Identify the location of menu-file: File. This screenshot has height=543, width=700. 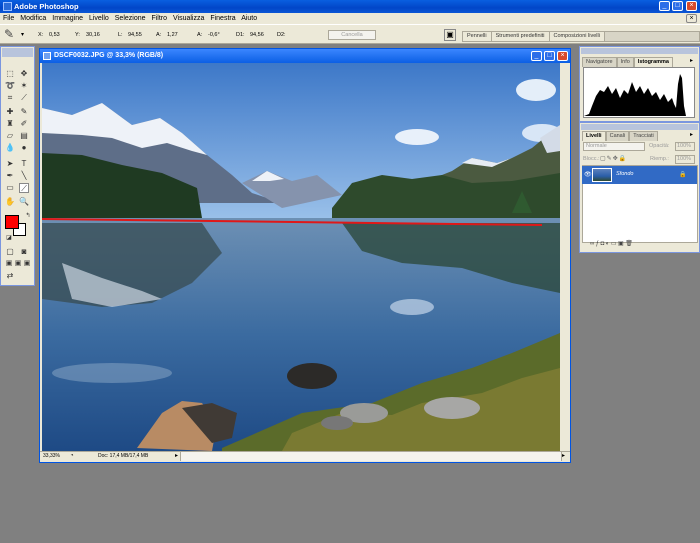
(8, 18).